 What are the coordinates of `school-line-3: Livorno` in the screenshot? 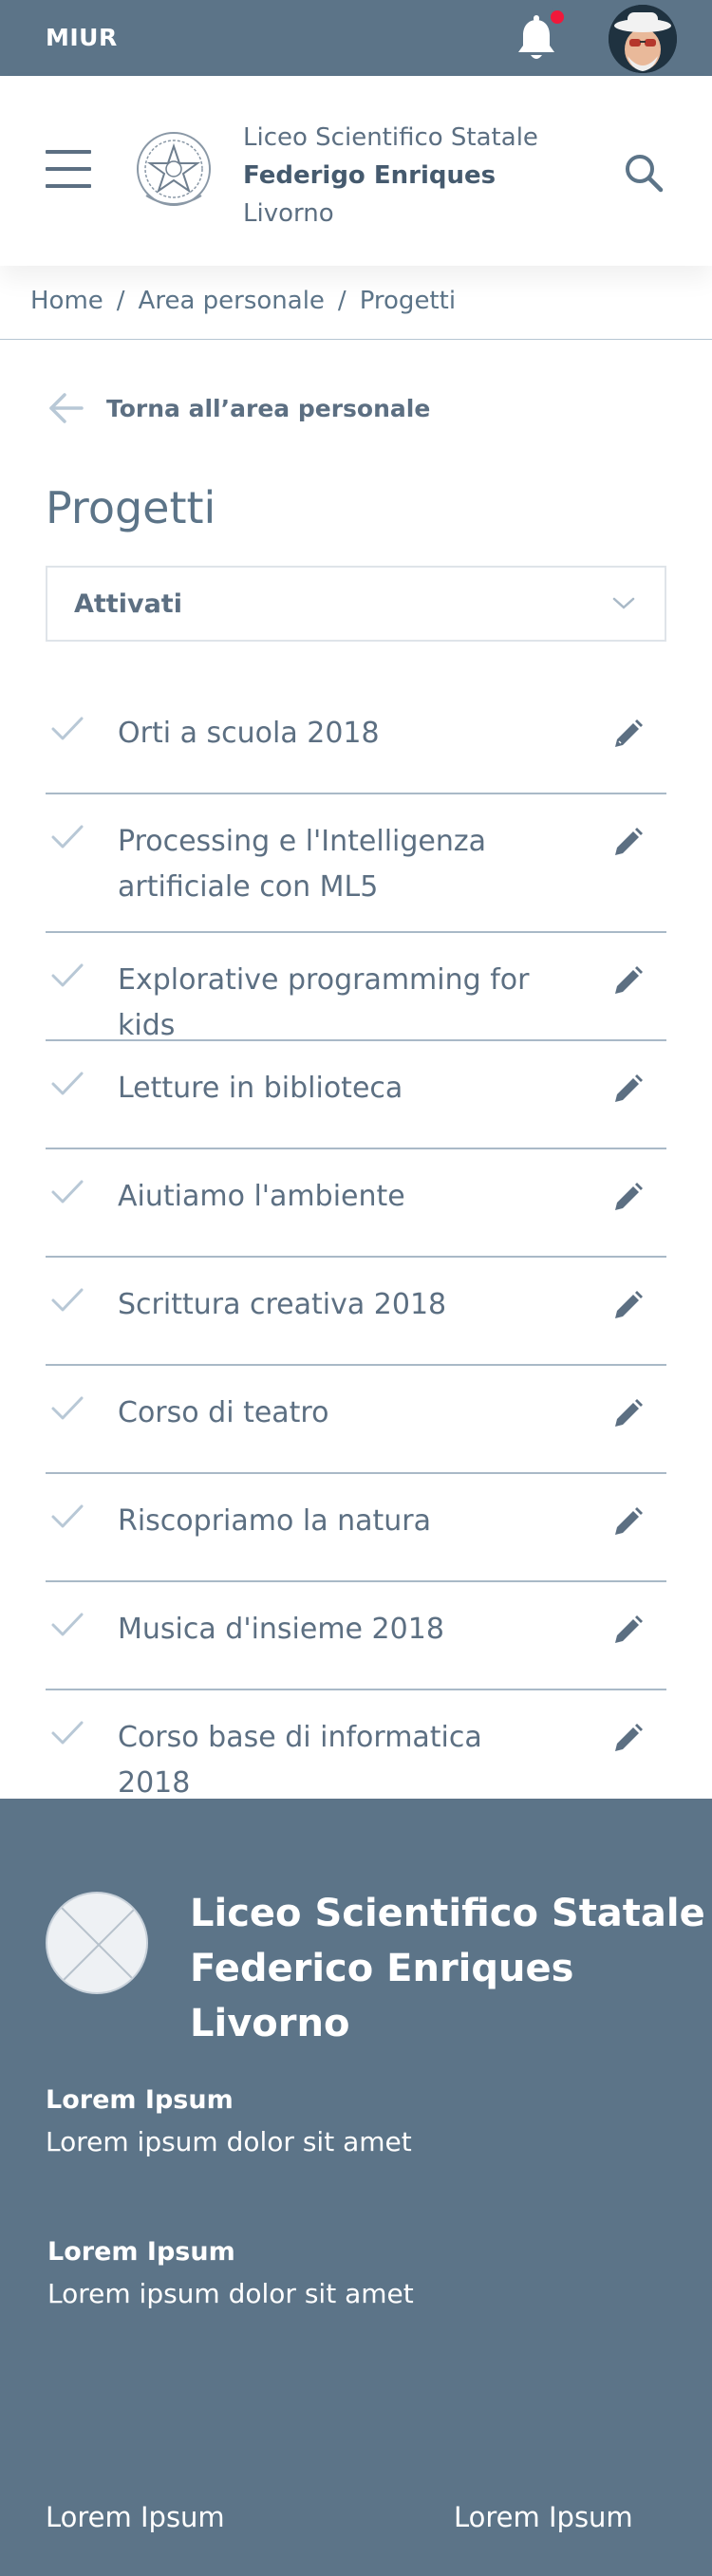 It's located at (288, 213).